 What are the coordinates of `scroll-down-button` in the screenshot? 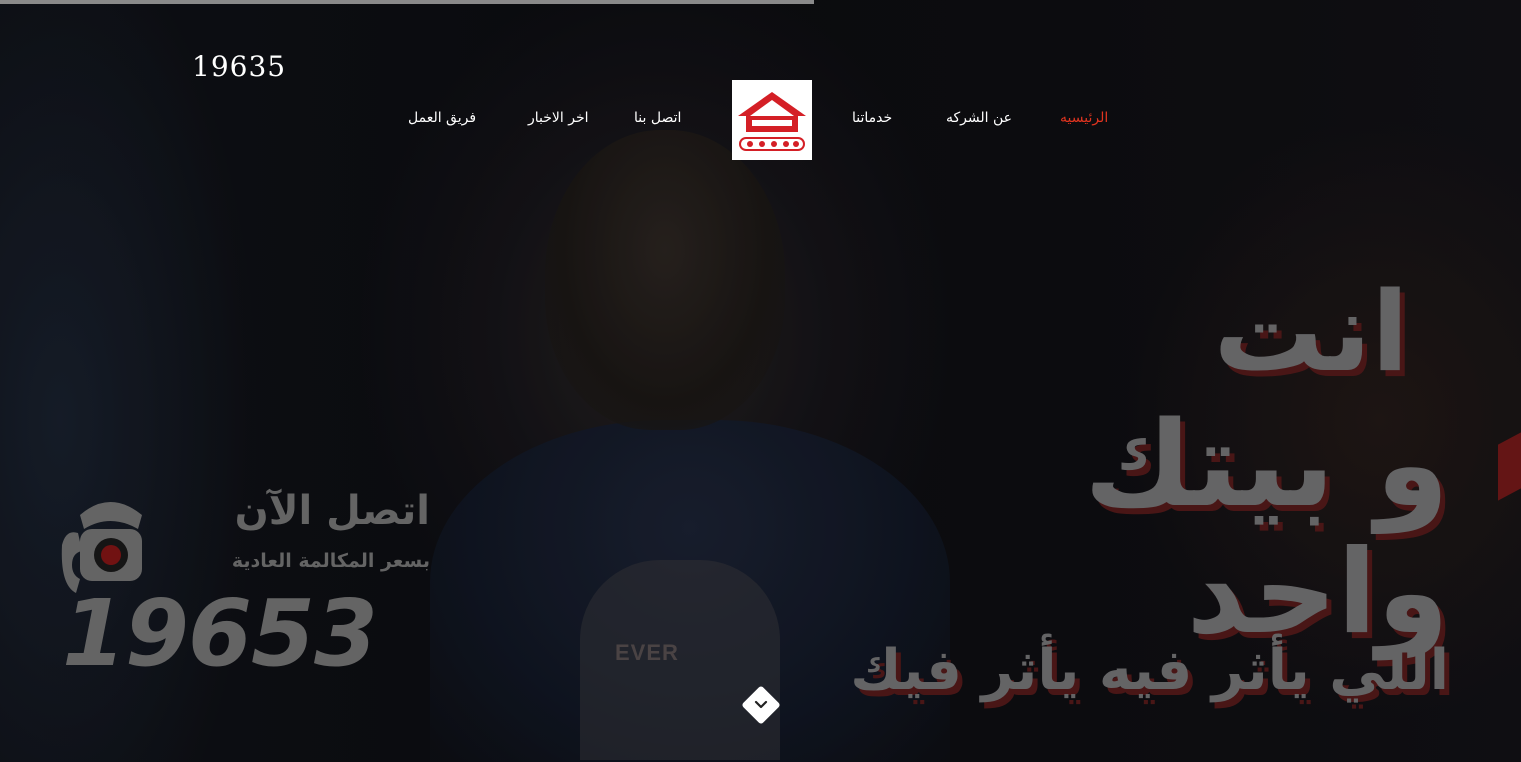 It's located at (761, 705).